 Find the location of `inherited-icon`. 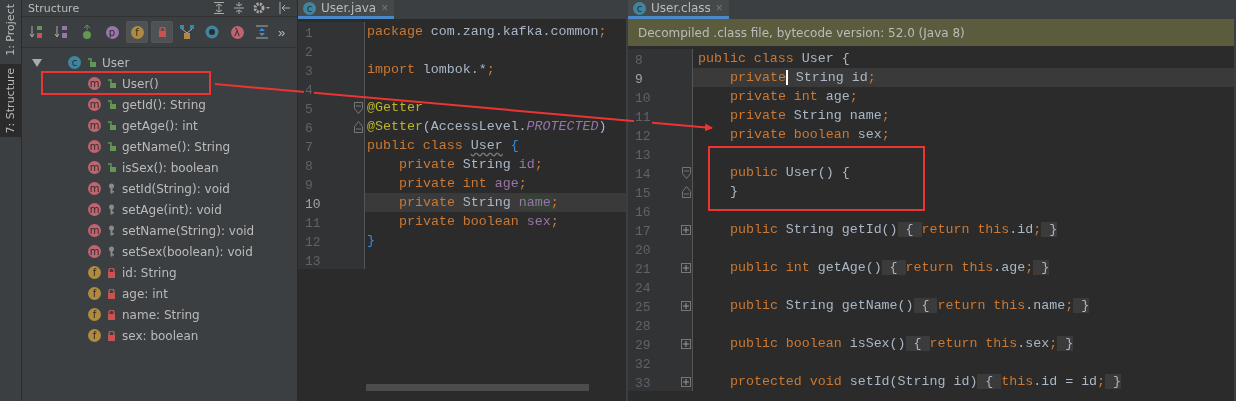

inherited-icon is located at coordinates (87, 32).